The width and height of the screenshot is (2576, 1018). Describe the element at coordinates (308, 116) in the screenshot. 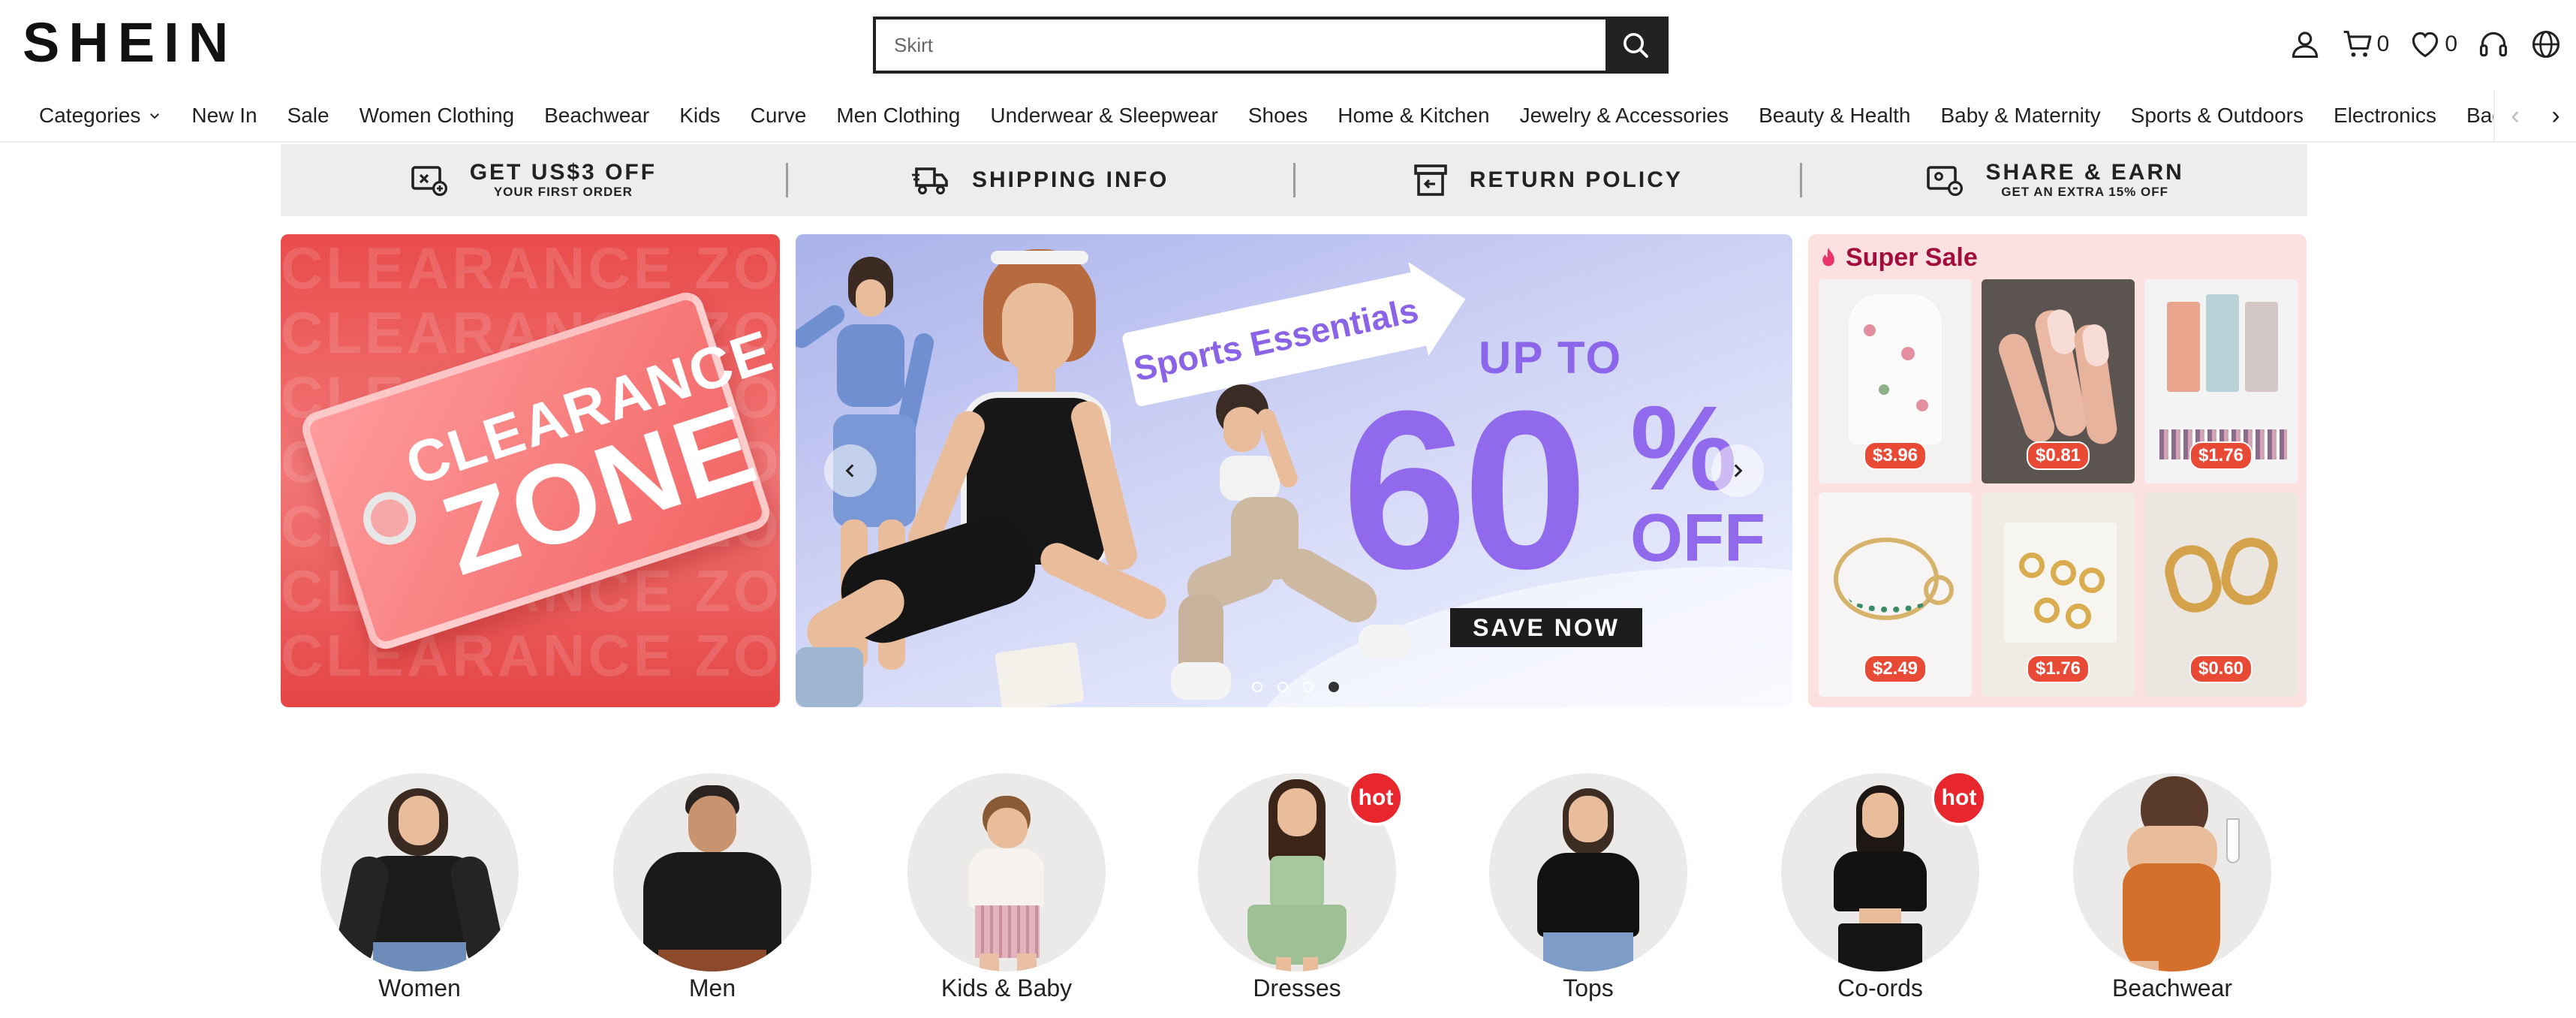

I see `nav-item-sale: Sale` at that location.